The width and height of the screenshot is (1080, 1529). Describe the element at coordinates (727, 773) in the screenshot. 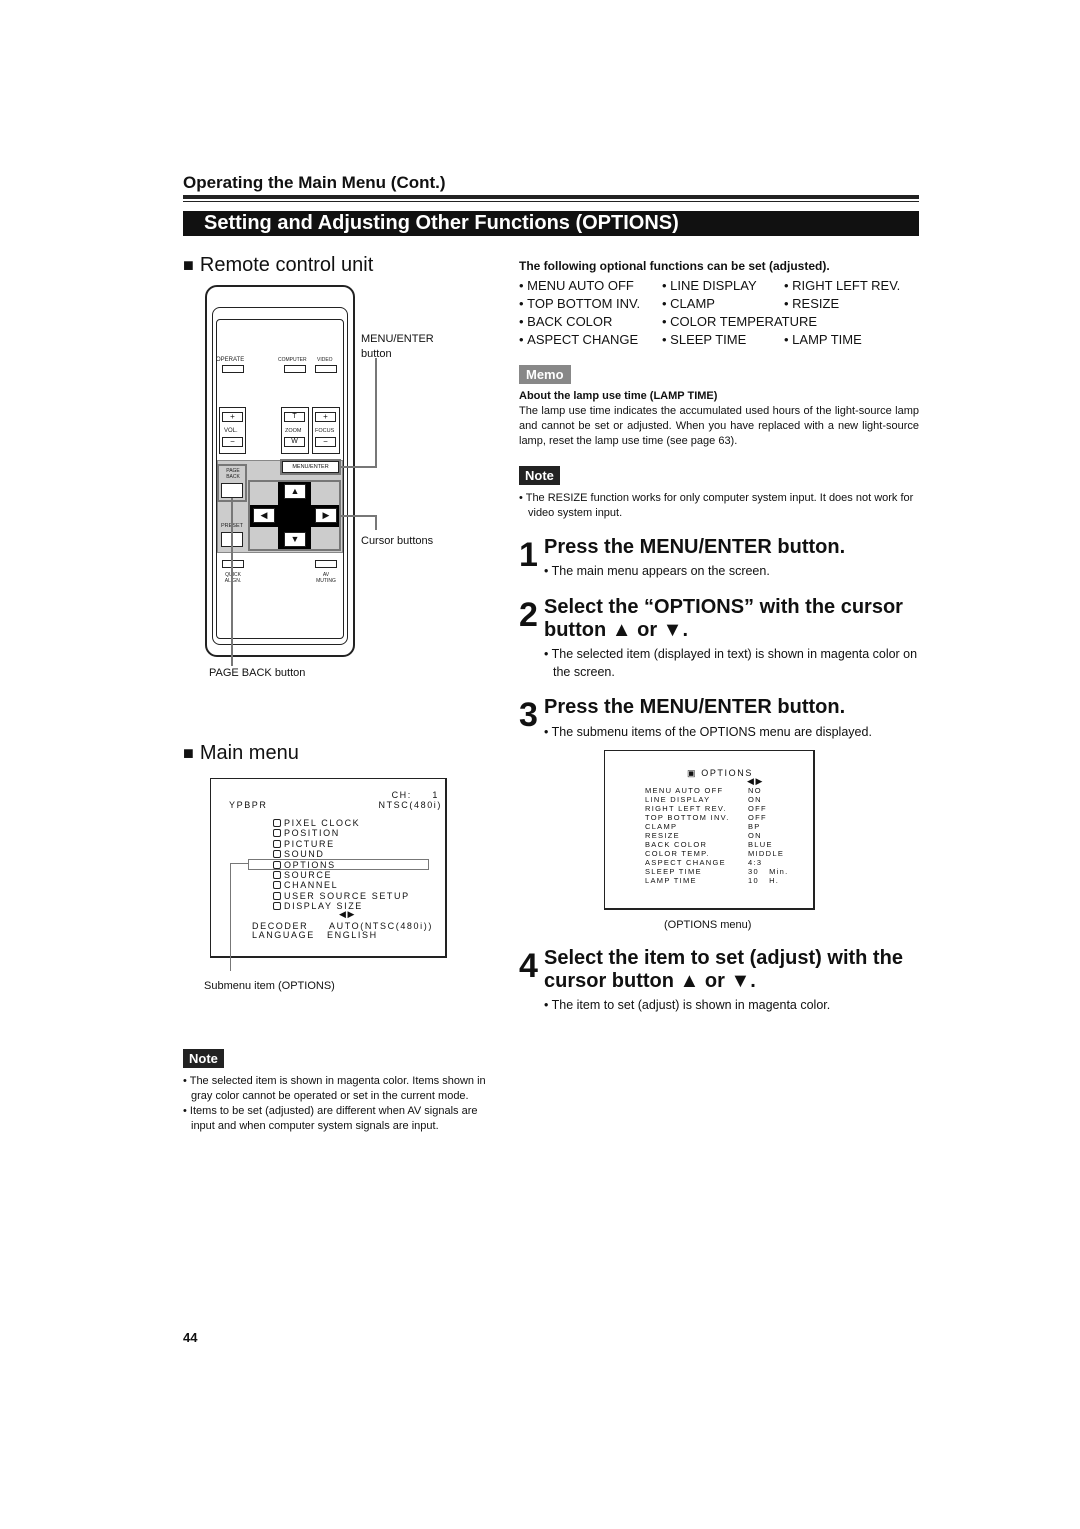

I see `options-title-text: OPTIONS` at that location.